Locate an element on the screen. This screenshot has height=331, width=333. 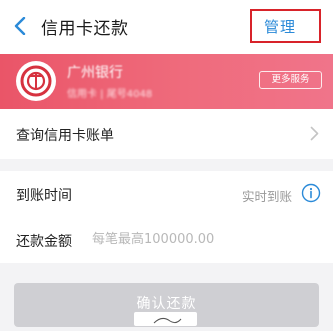
bank-name: 广州银行 is located at coordinates (95, 73).